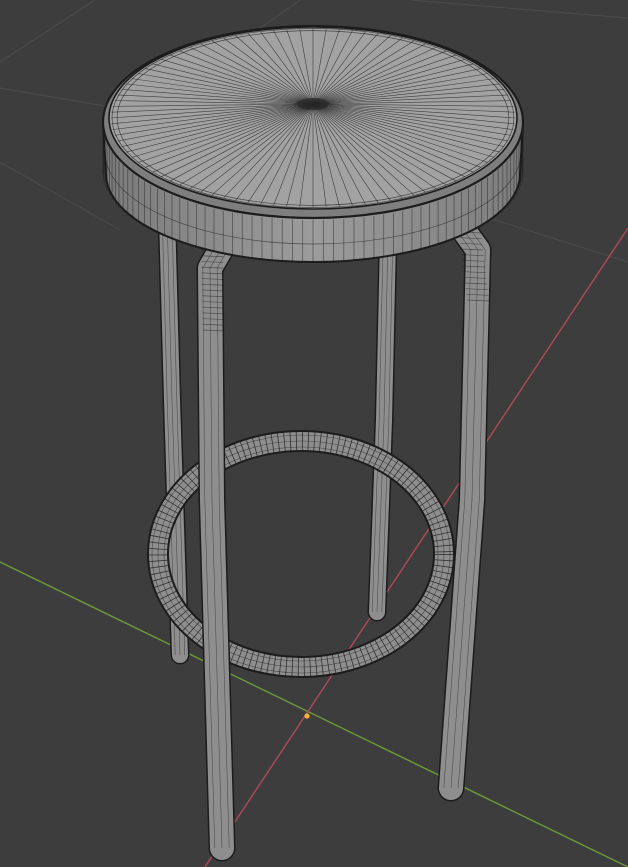 This screenshot has width=628, height=867. What do you see at coordinates (301, 554) in the screenshot?
I see `footrest-ring` at bounding box center [301, 554].